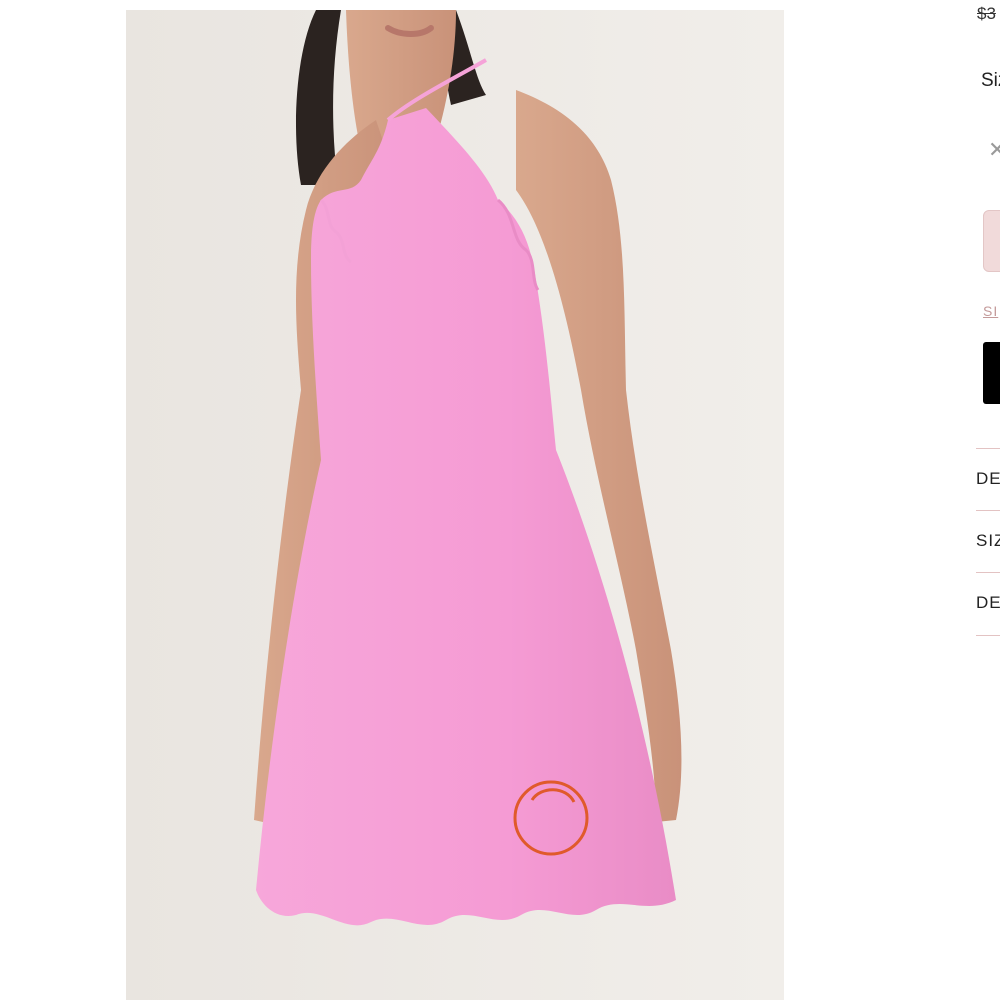 The image size is (1000, 1000). I want to click on accordion-size-fit: SIZ, so click(988, 541).